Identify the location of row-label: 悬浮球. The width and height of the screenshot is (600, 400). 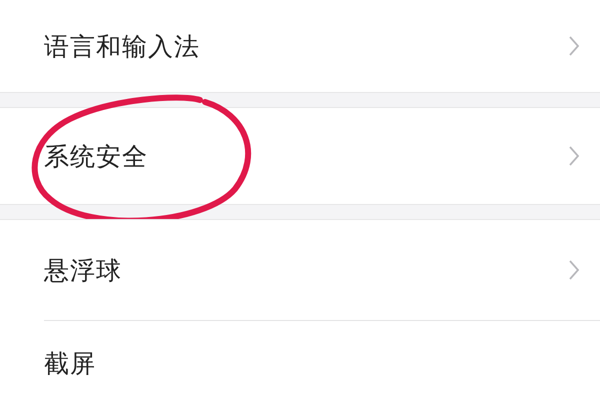
(83, 270).